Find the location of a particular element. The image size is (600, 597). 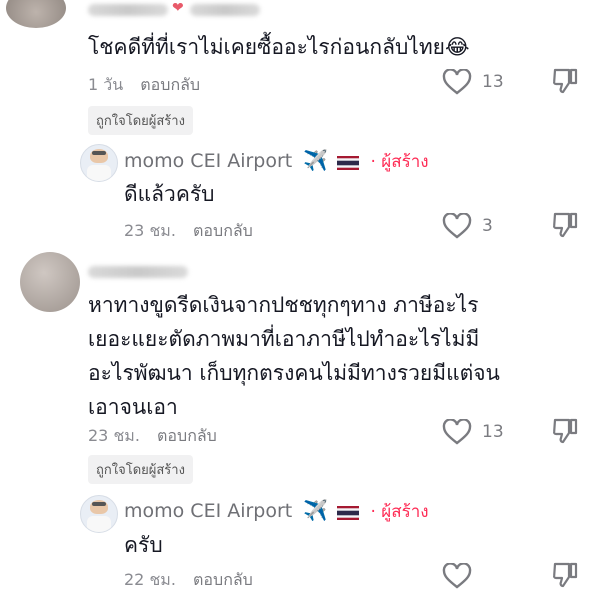

like-button is located at coordinates (457, 576).